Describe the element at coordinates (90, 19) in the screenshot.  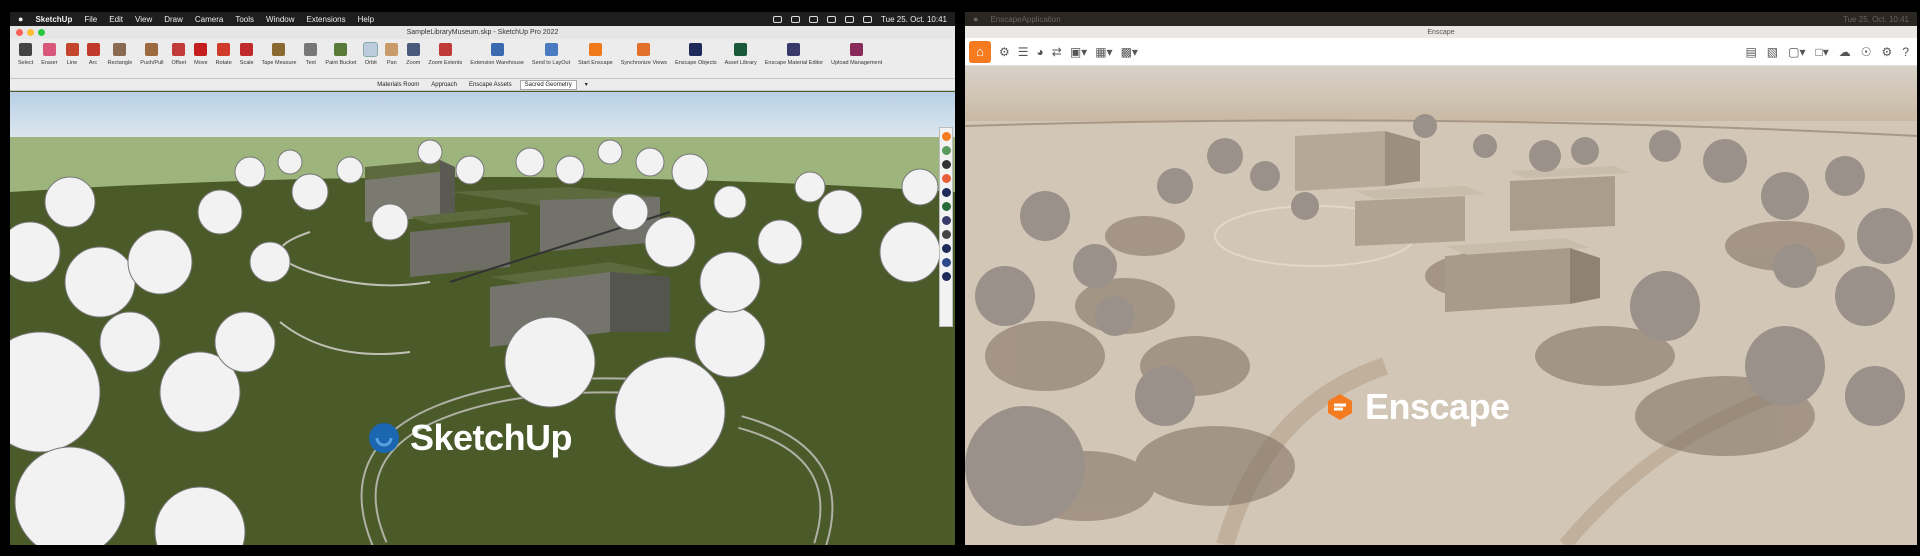
I see `menu-file: File` at that location.